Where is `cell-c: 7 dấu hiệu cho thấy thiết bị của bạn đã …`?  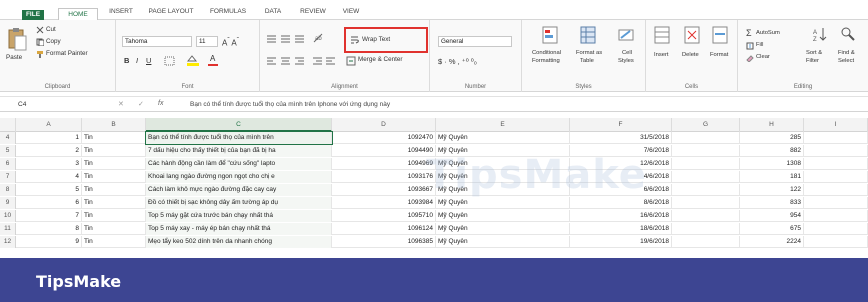 cell-c: 7 dấu hiệu cho thấy thiết bị của bạn đã … is located at coordinates (239, 151).